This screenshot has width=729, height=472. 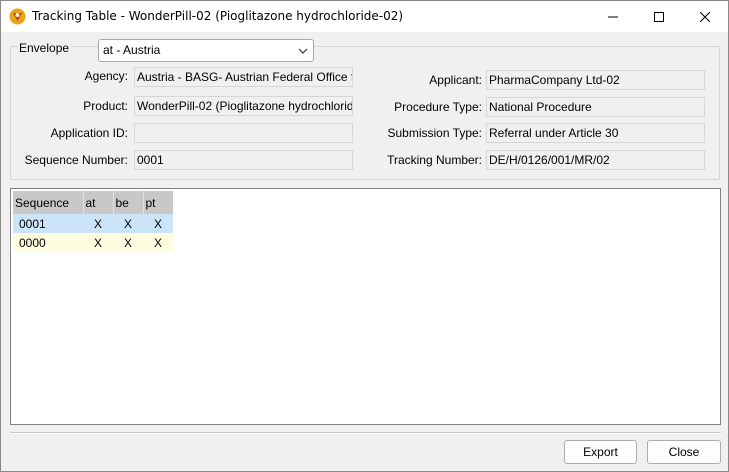 I want to click on maximize-icon, so click(x=659, y=16).